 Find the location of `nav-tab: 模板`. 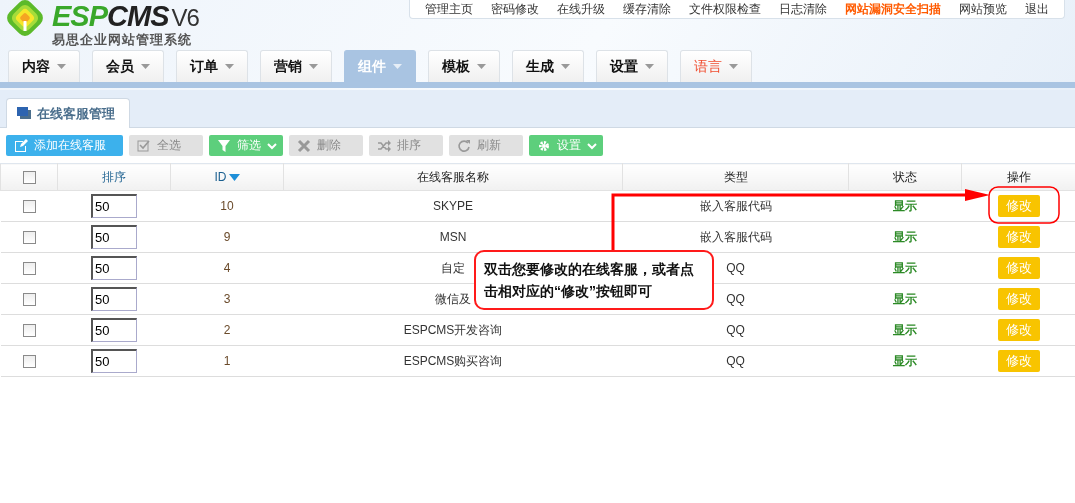

nav-tab: 模板 is located at coordinates (464, 66).